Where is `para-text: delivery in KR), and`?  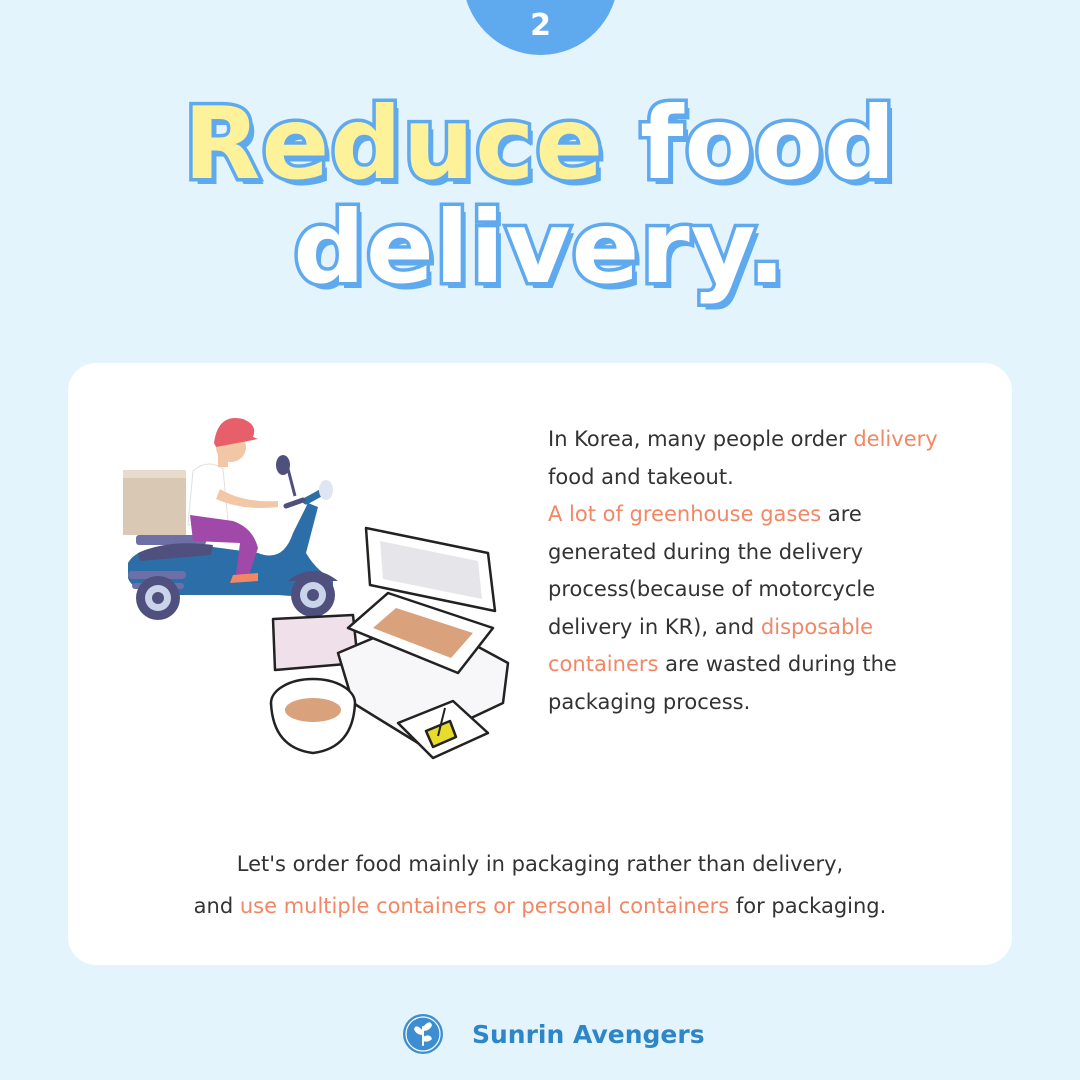
para-text: delivery in KR), and is located at coordinates (654, 626).